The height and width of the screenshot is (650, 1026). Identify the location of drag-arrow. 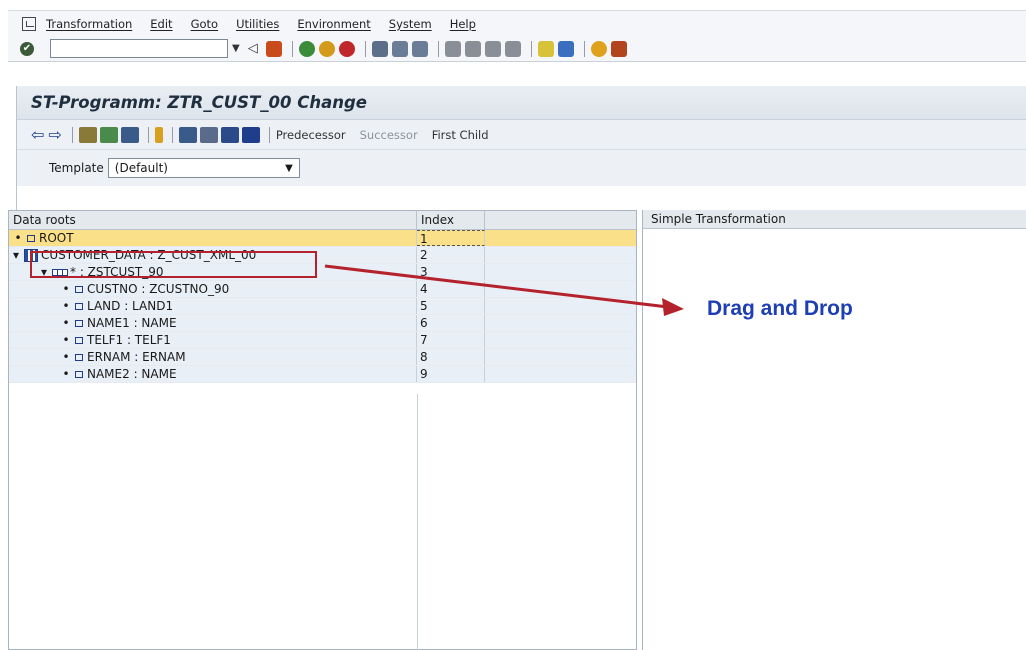
(504, 290).